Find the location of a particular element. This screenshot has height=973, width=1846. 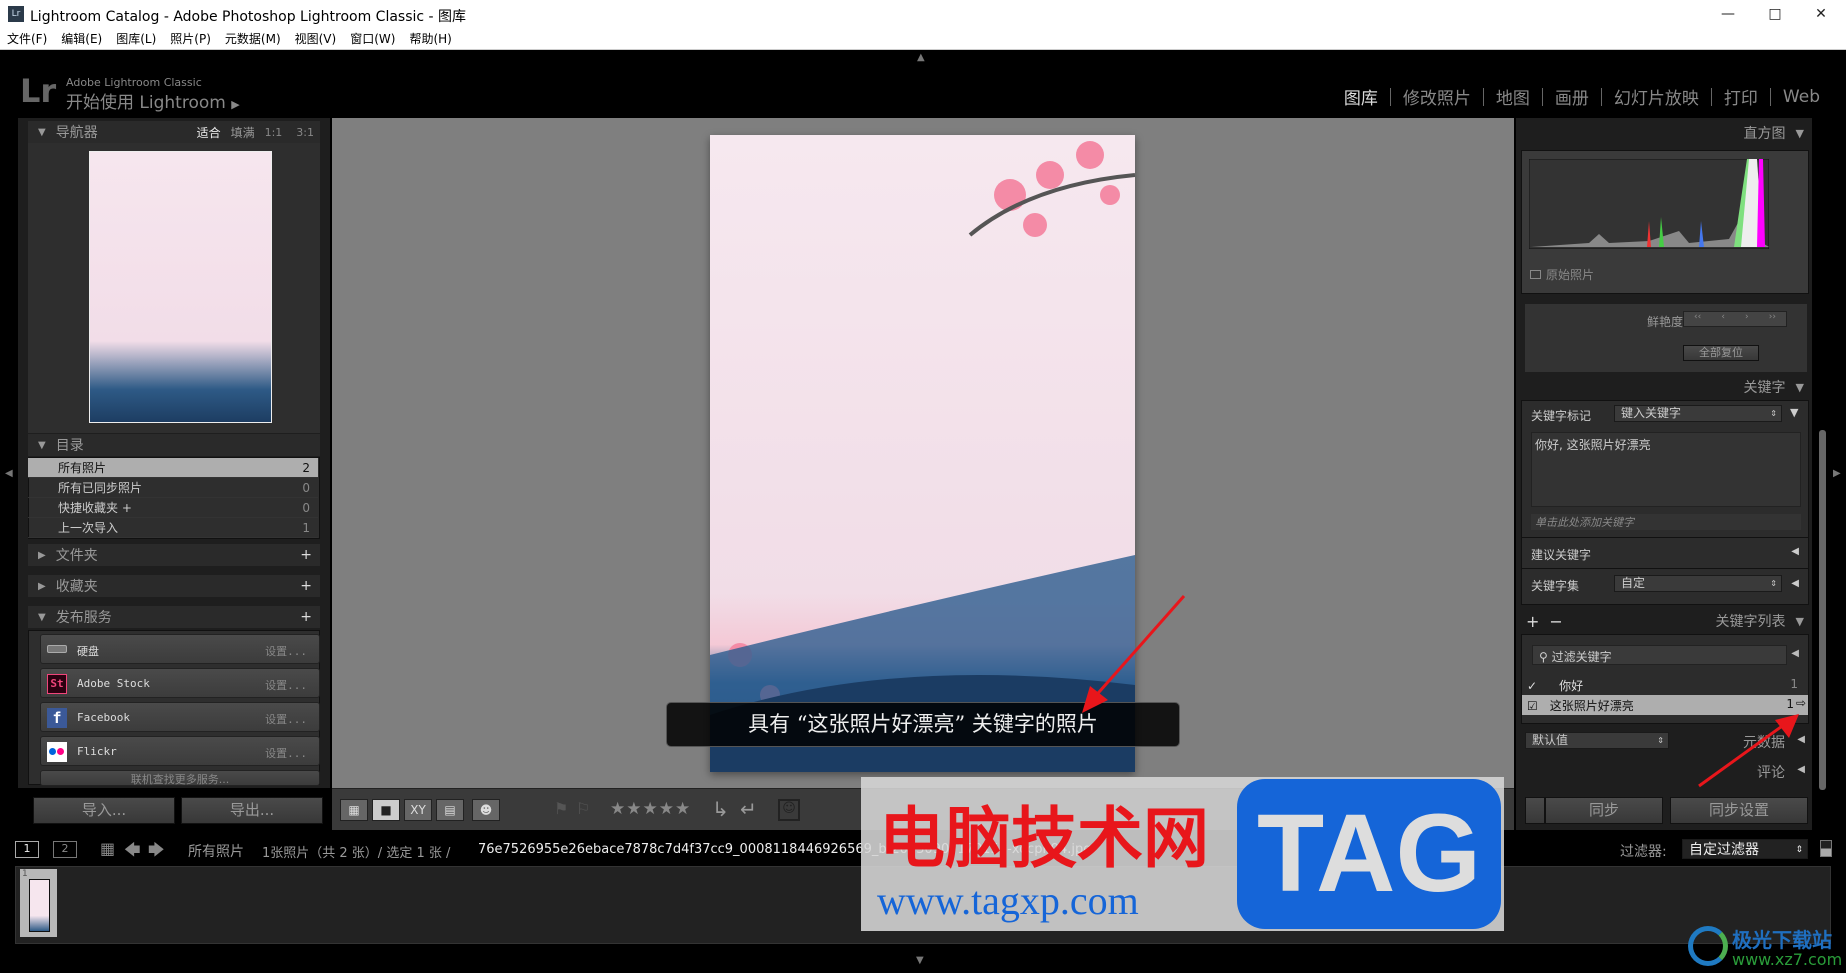

rotate-right-icon: ↵ is located at coordinates (748, 809).